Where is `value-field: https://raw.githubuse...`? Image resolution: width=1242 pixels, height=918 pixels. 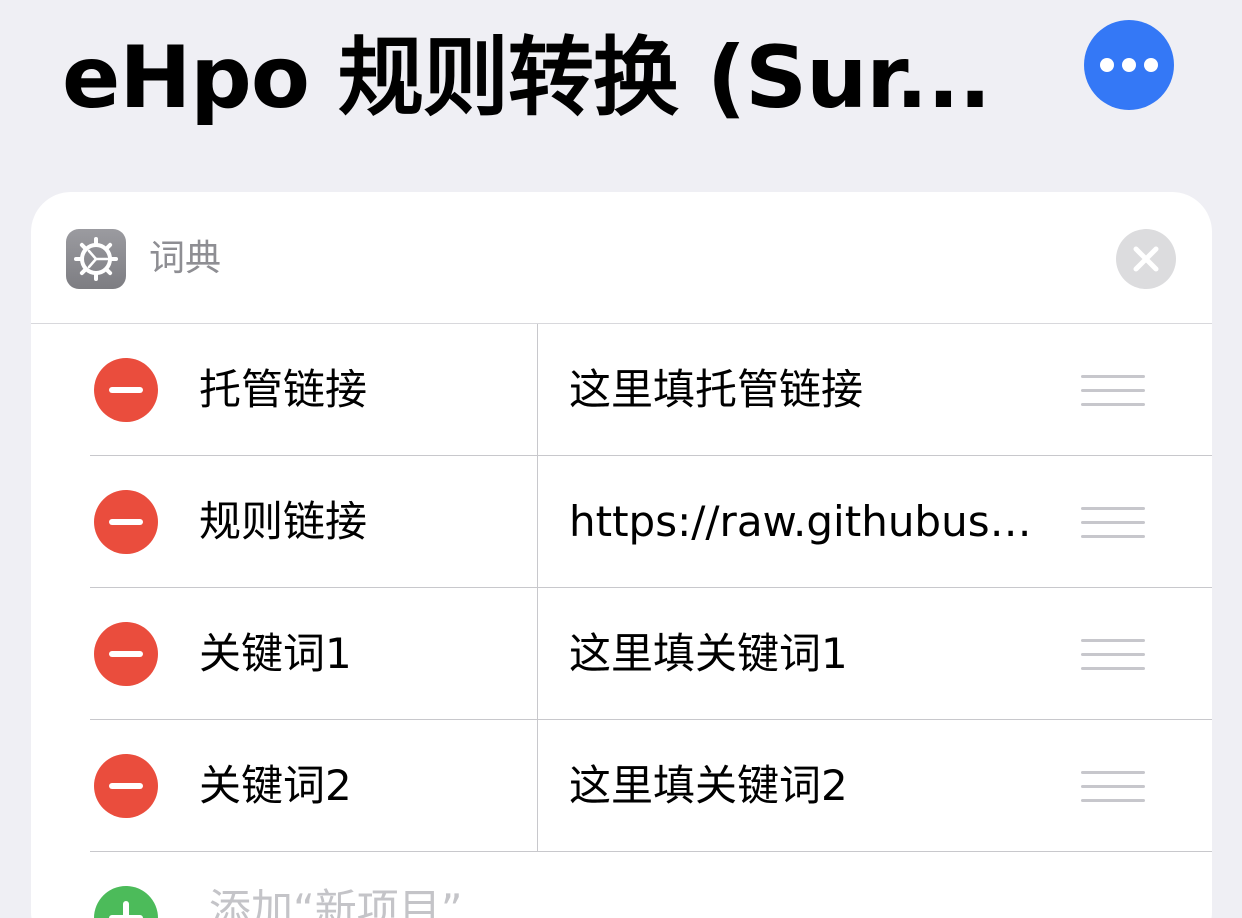 value-field: https://raw.githubuse... is located at coordinates (804, 522).